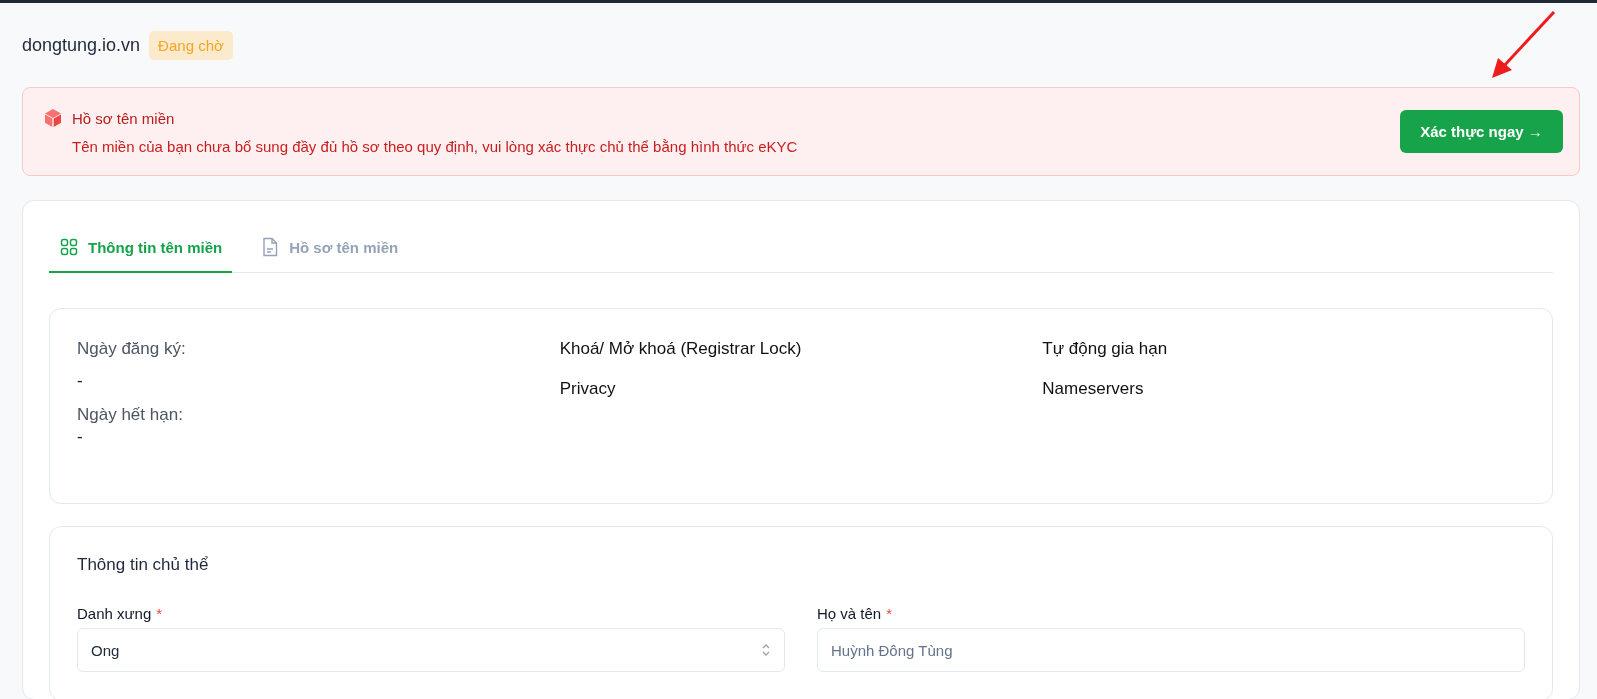  Describe the element at coordinates (132, 349) in the screenshot. I see `info-label: Ngày đăng ký:` at that location.